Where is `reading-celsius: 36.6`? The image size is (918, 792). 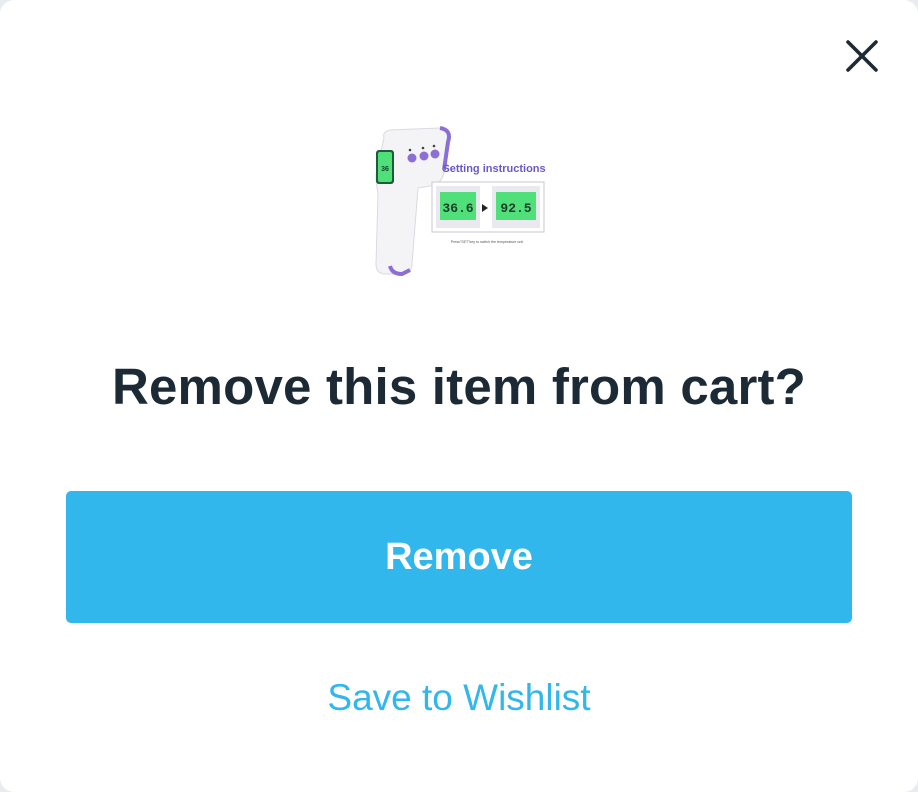
reading-celsius: 36.6 is located at coordinates (457, 208).